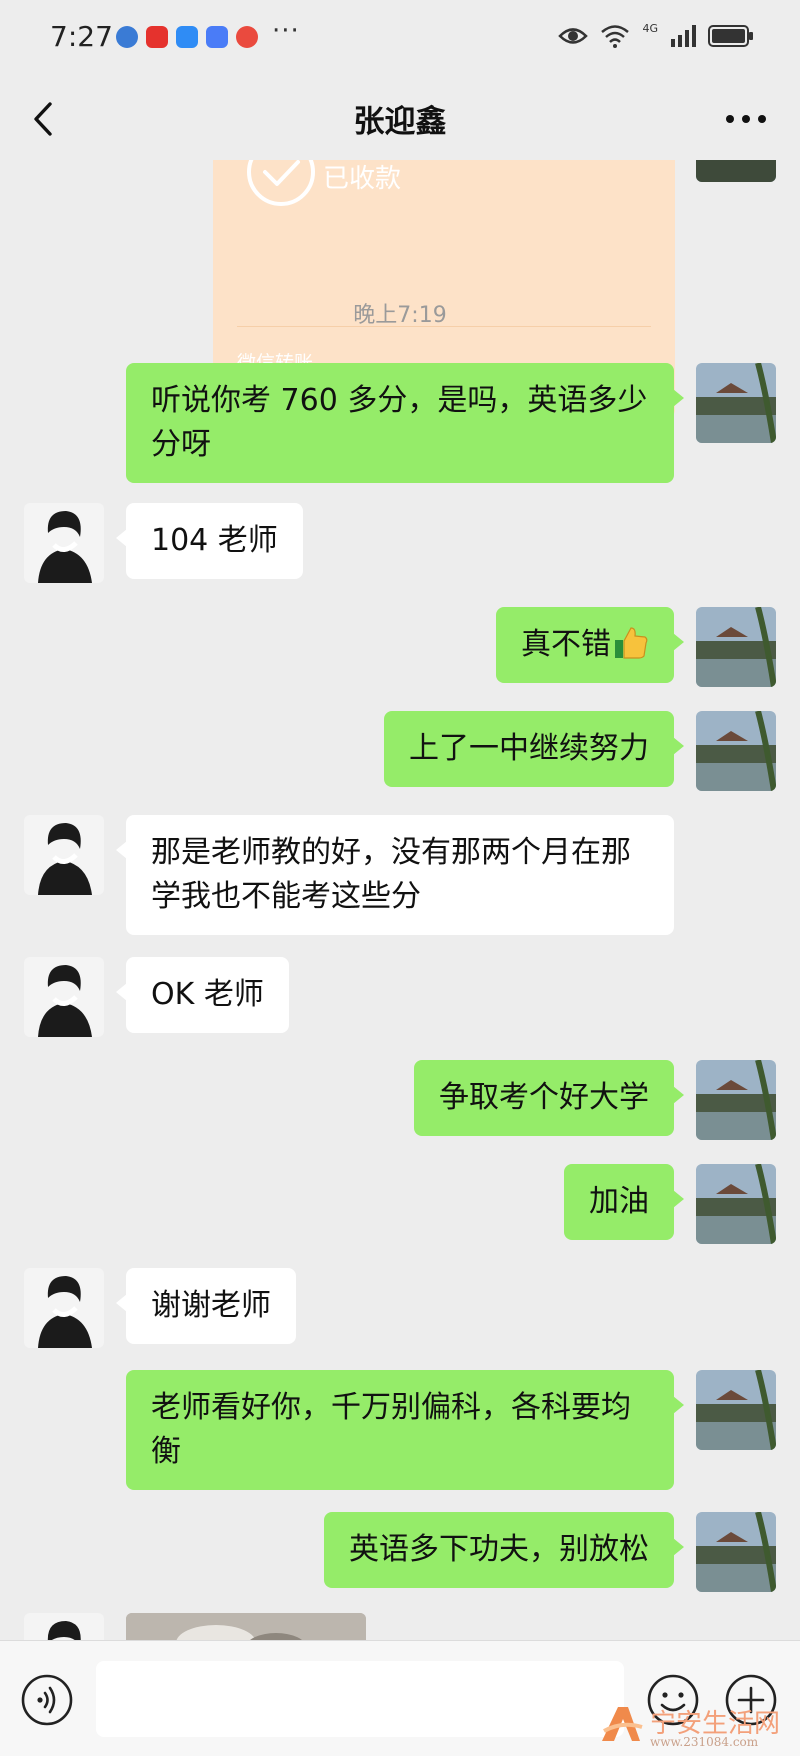 The image size is (800, 1756). Describe the element at coordinates (362, 179) in the screenshot. I see `transfer-status: 已收款` at that location.